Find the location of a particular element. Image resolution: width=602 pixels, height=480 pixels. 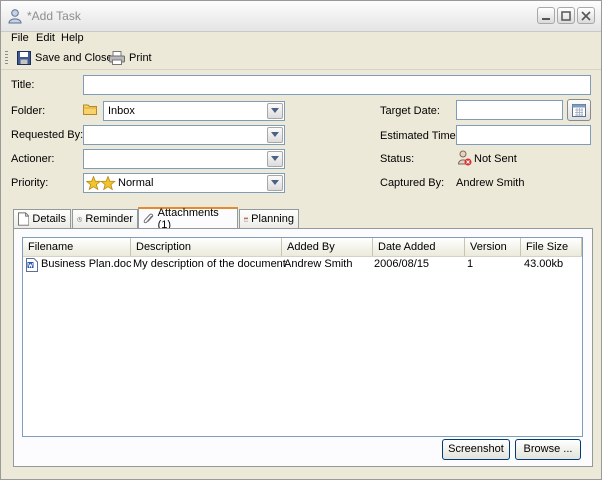

tab-details-label: Details is located at coordinates (49, 219).